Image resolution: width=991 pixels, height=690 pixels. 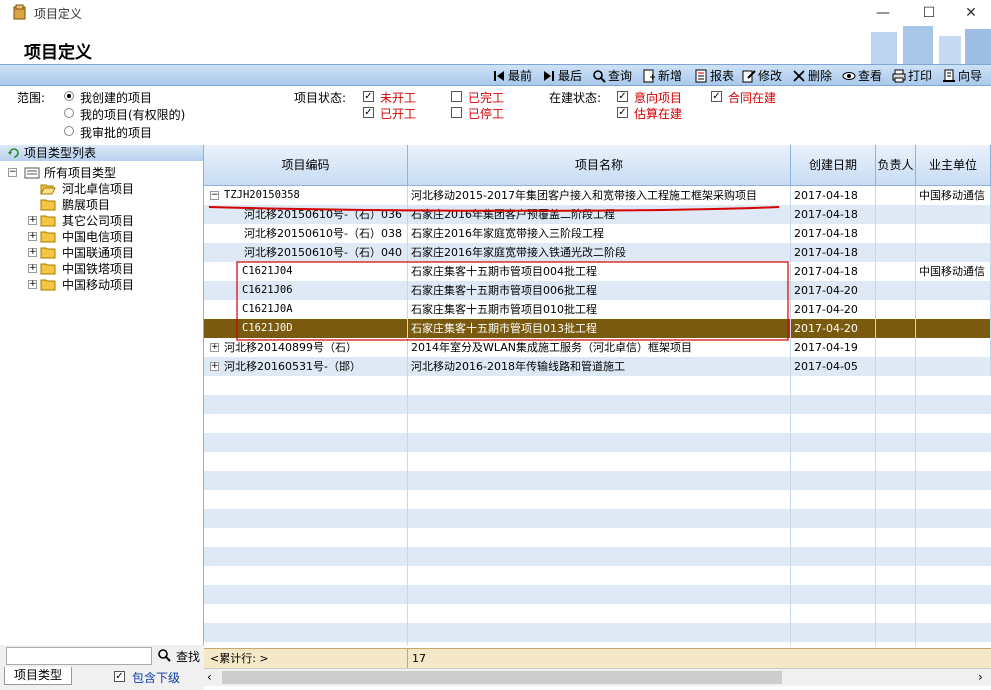 I want to click on building-option-intent: 意向项目, so click(x=658, y=97).